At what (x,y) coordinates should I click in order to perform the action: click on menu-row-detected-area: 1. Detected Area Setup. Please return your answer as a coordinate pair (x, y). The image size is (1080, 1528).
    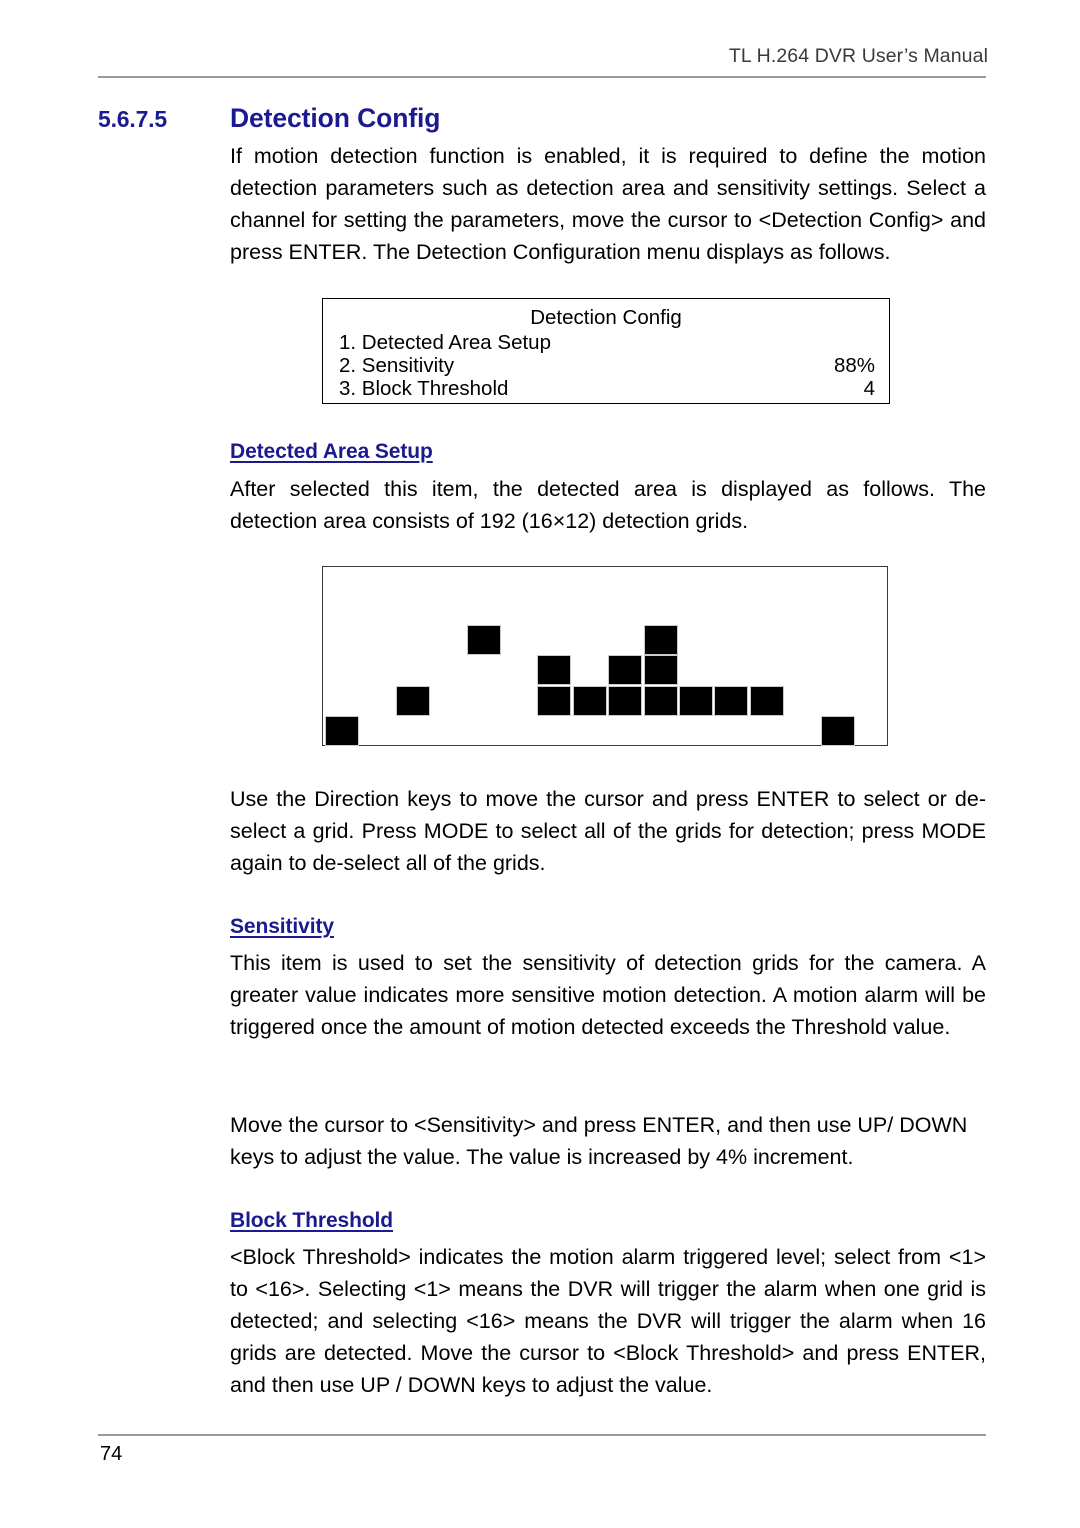
    Looking at the image, I should click on (606, 342).